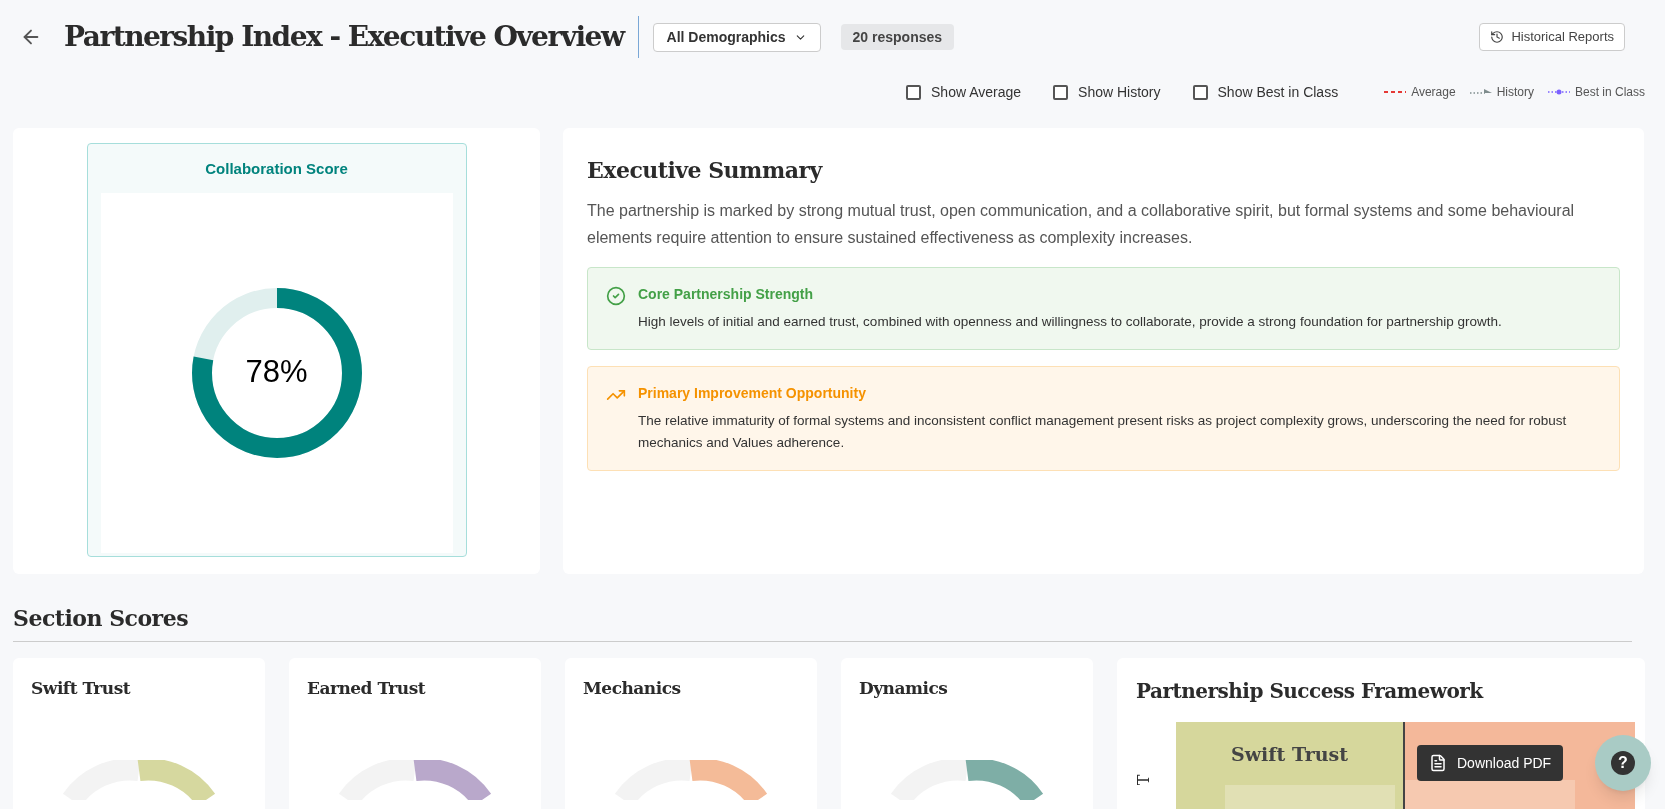  I want to click on demographics-dropdown: All Demographics, so click(736, 37).